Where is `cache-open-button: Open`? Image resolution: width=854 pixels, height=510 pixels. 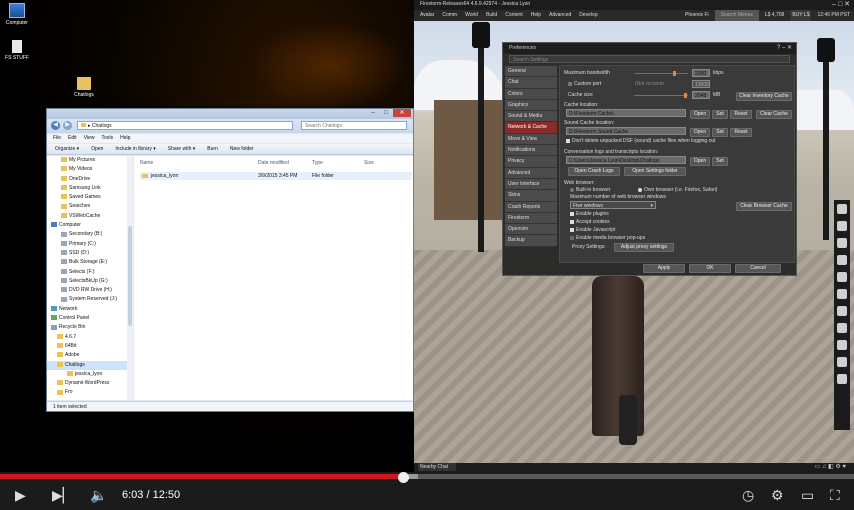
cache-open-button: Open is located at coordinates (700, 114).